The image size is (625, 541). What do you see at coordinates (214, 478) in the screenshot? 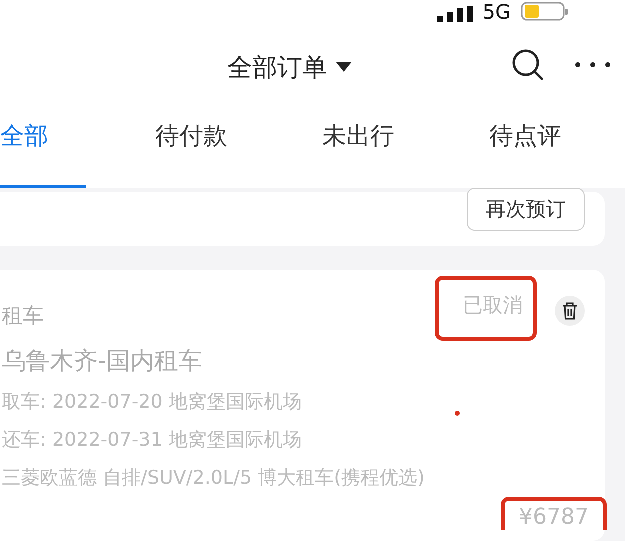
I see `order-detail: 三菱欧蓝德 自排/SUV/2.0L/5 博大租车(携程优选)` at bounding box center [214, 478].